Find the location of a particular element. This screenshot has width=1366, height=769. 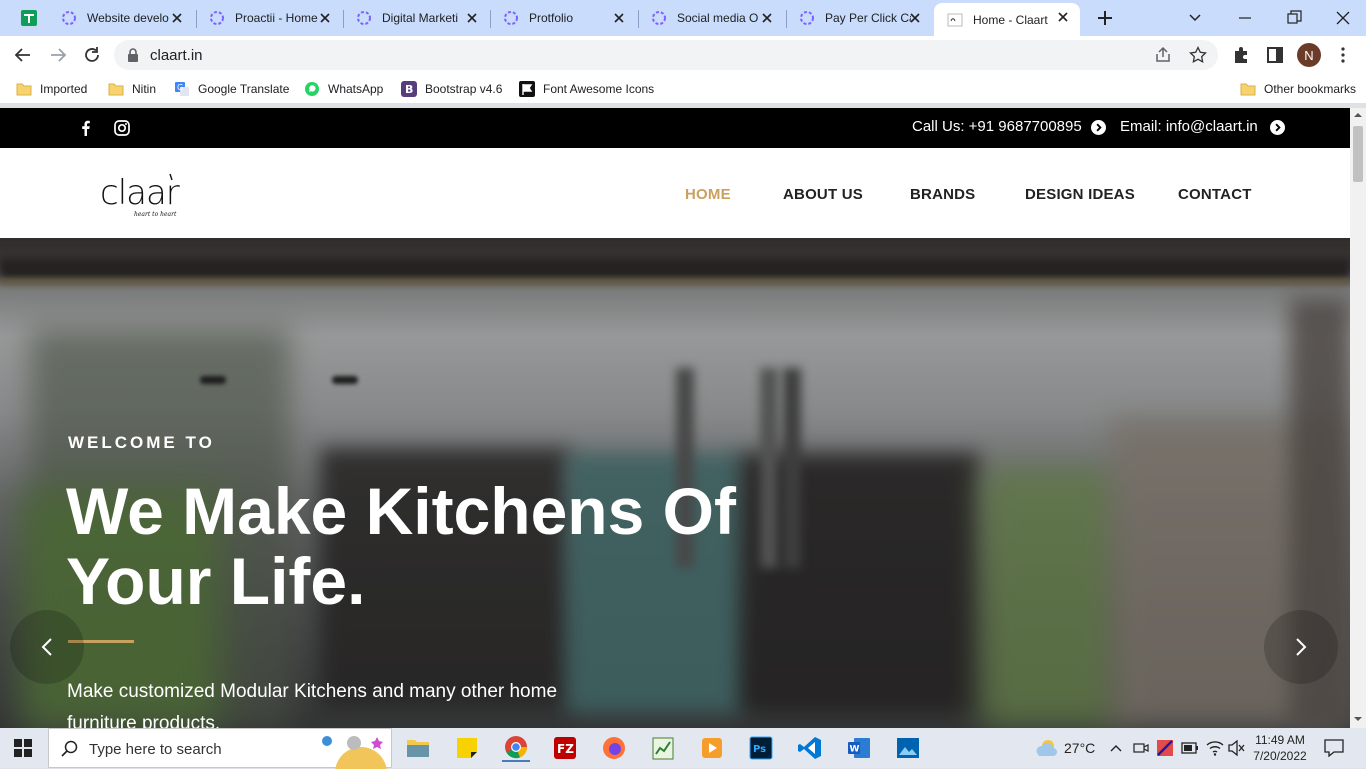

hero-headline: We Make Kitchens Of Your Life. is located at coordinates (401, 546).